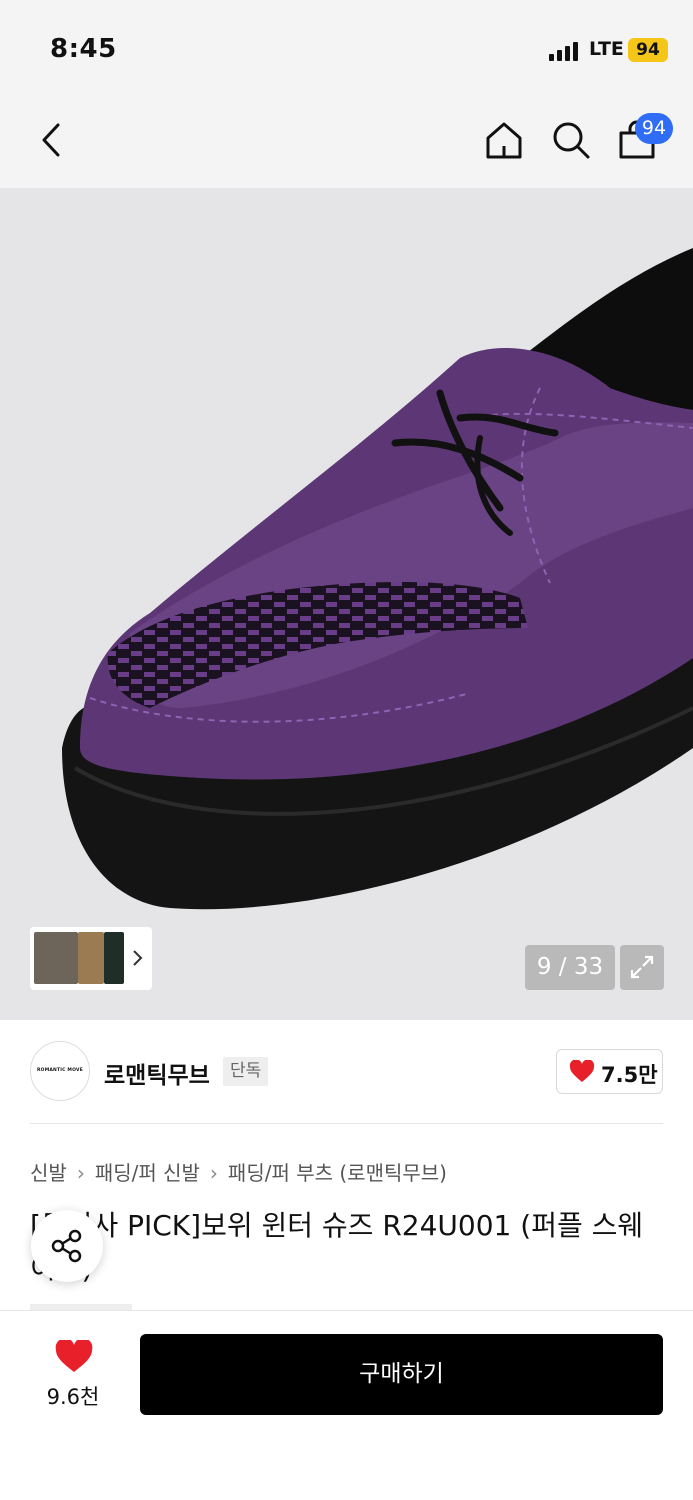  Describe the element at coordinates (60, 1071) in the screenshot. I see `brand-logo: ROMANTIC MOVE` at that location.